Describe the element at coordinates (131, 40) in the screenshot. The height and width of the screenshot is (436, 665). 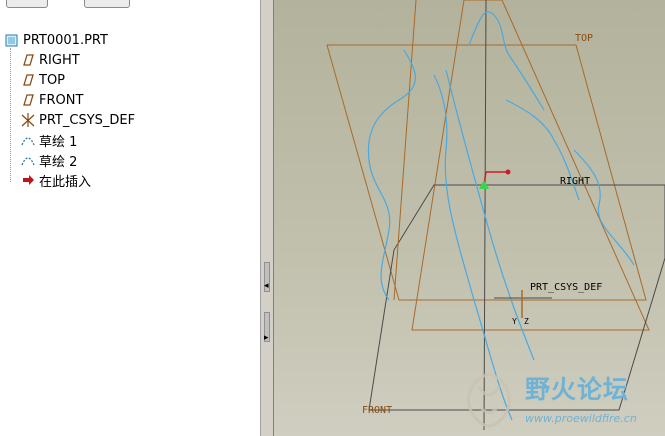
I see `tree-root-item: PRT0001.PRT` at that location.